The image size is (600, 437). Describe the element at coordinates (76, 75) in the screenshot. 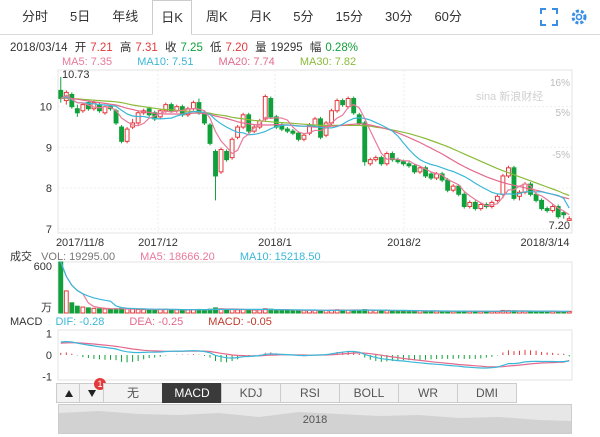

I see `max-price-label: 10.73` at that location.